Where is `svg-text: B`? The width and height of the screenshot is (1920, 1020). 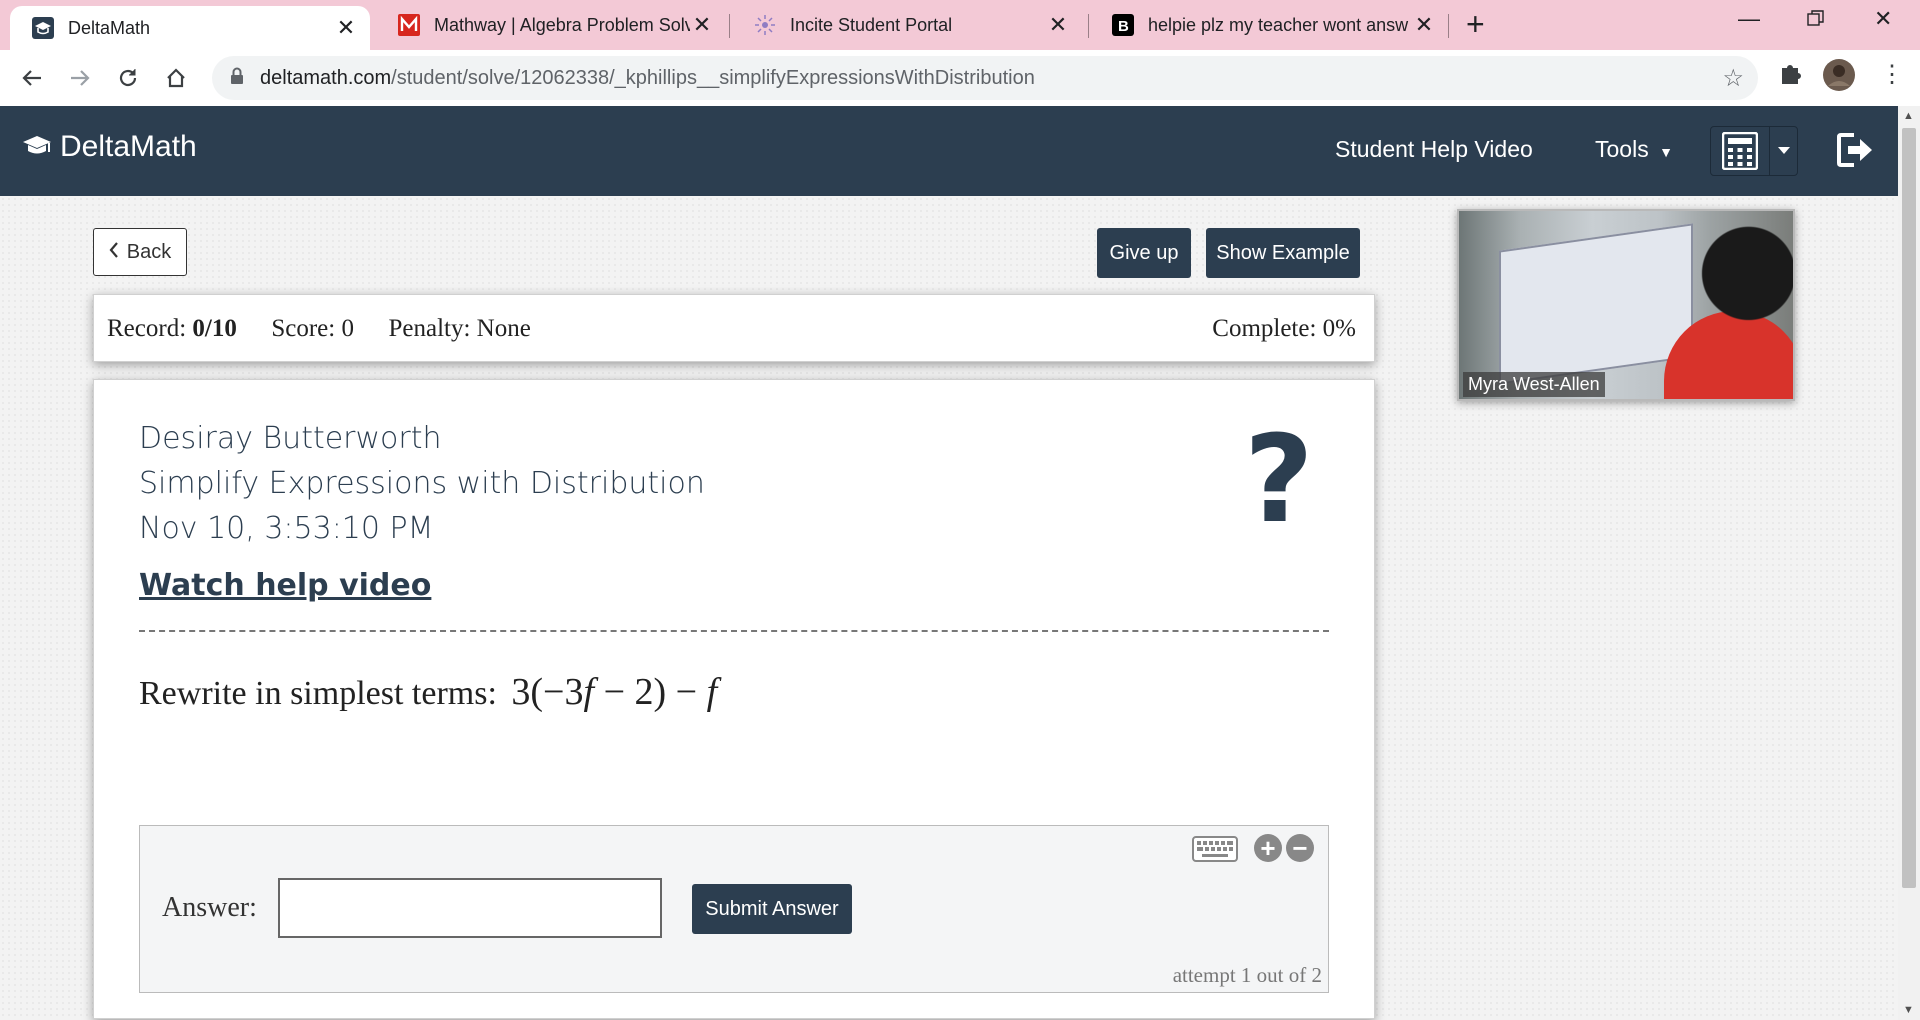 svg-text: B is located at coordinates (1123, 26).